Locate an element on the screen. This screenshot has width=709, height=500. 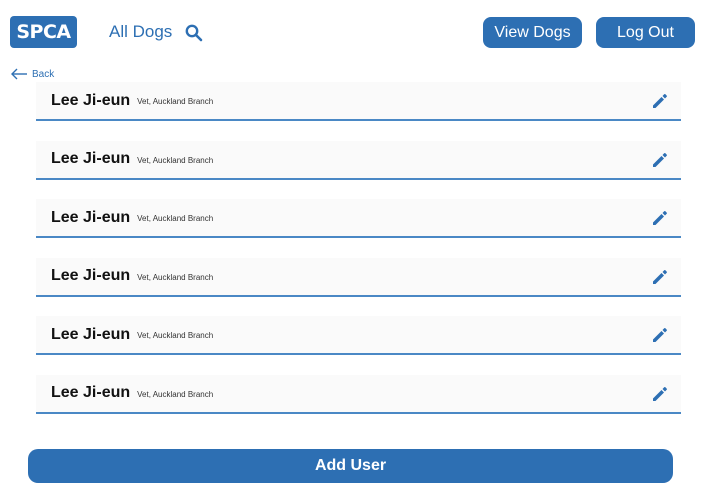
arrow-left-icon is located at coordinates (19, 74).